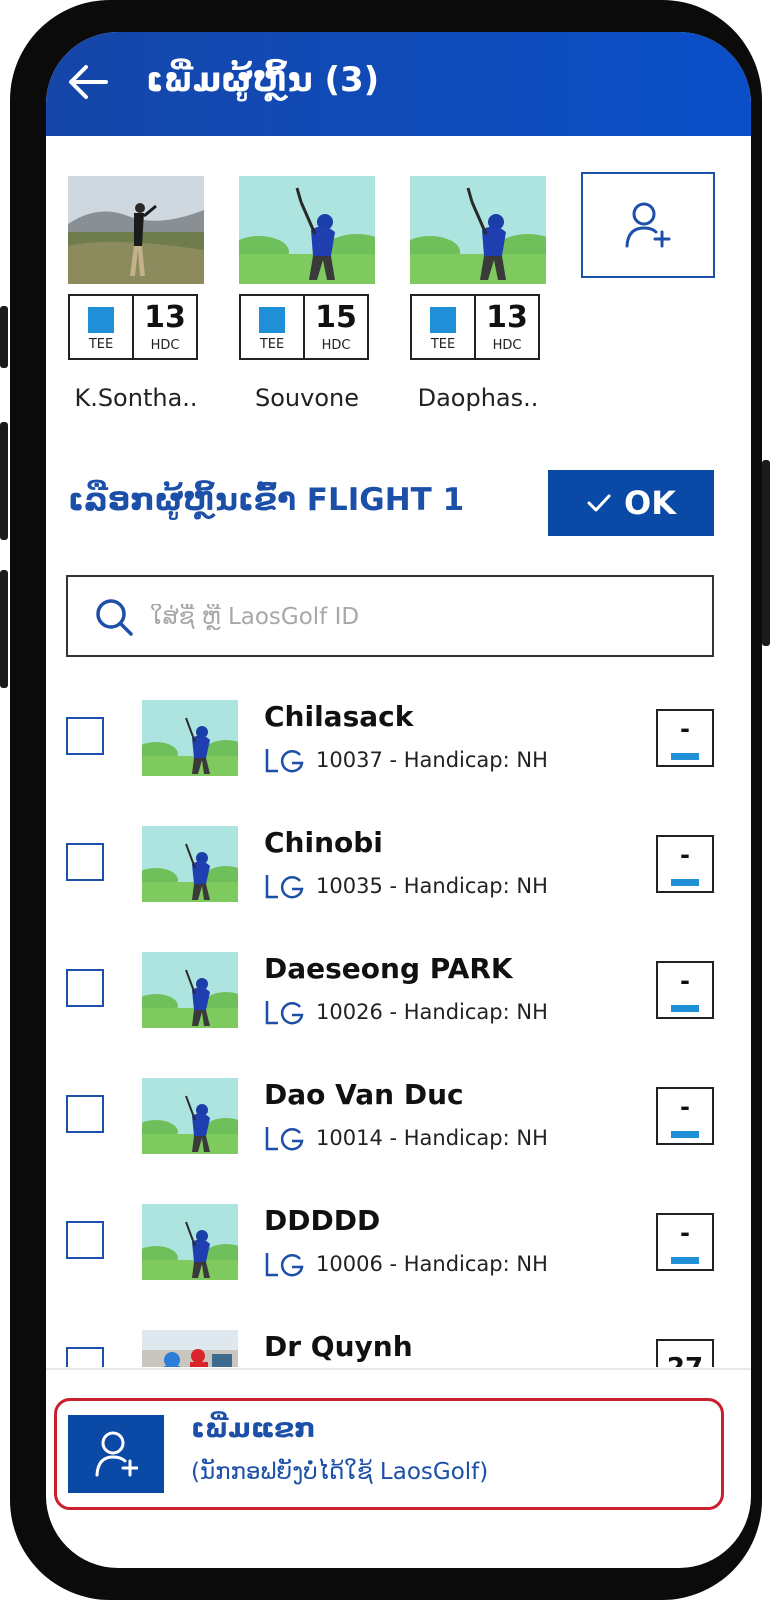 The width and height of the screenshot is (777, 1600). Describe the element at coordinates (398, 742) in the screenshot. I see `list-item: Chilasack 10037 - Handicap: NH -` at that location.